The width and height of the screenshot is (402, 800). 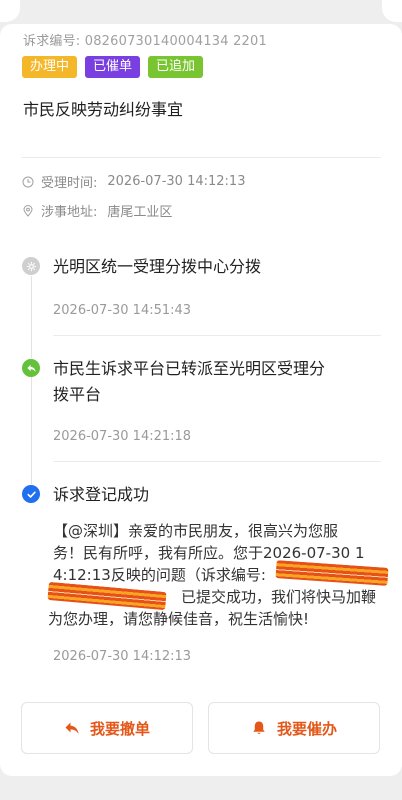 I want to click on clock-icon, so click(x=28, y=181).